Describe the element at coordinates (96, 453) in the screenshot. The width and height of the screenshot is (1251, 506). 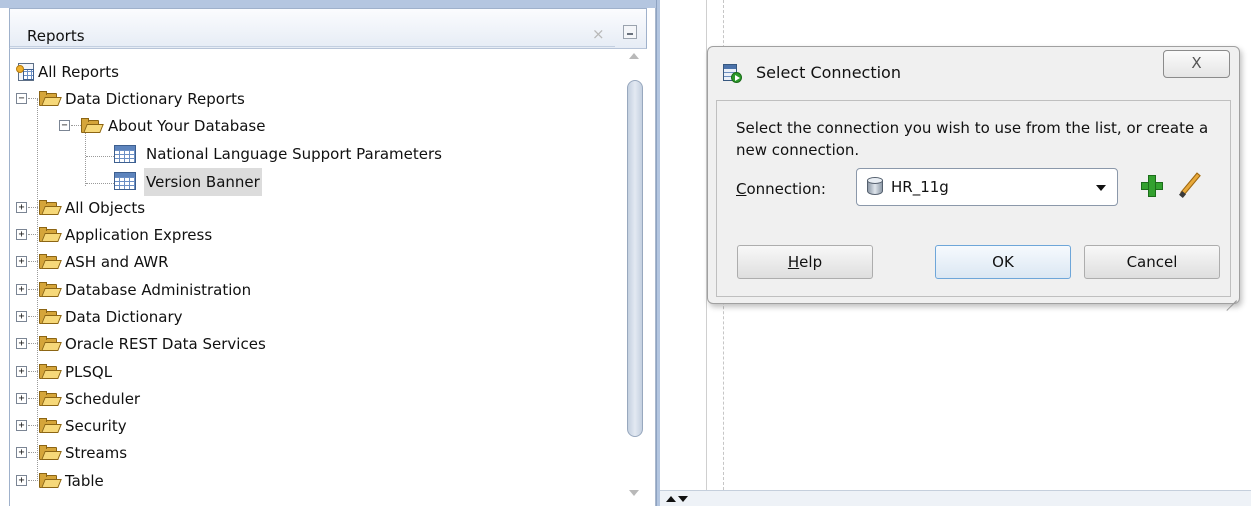
I see `tree-item-label: Streams` at that location.